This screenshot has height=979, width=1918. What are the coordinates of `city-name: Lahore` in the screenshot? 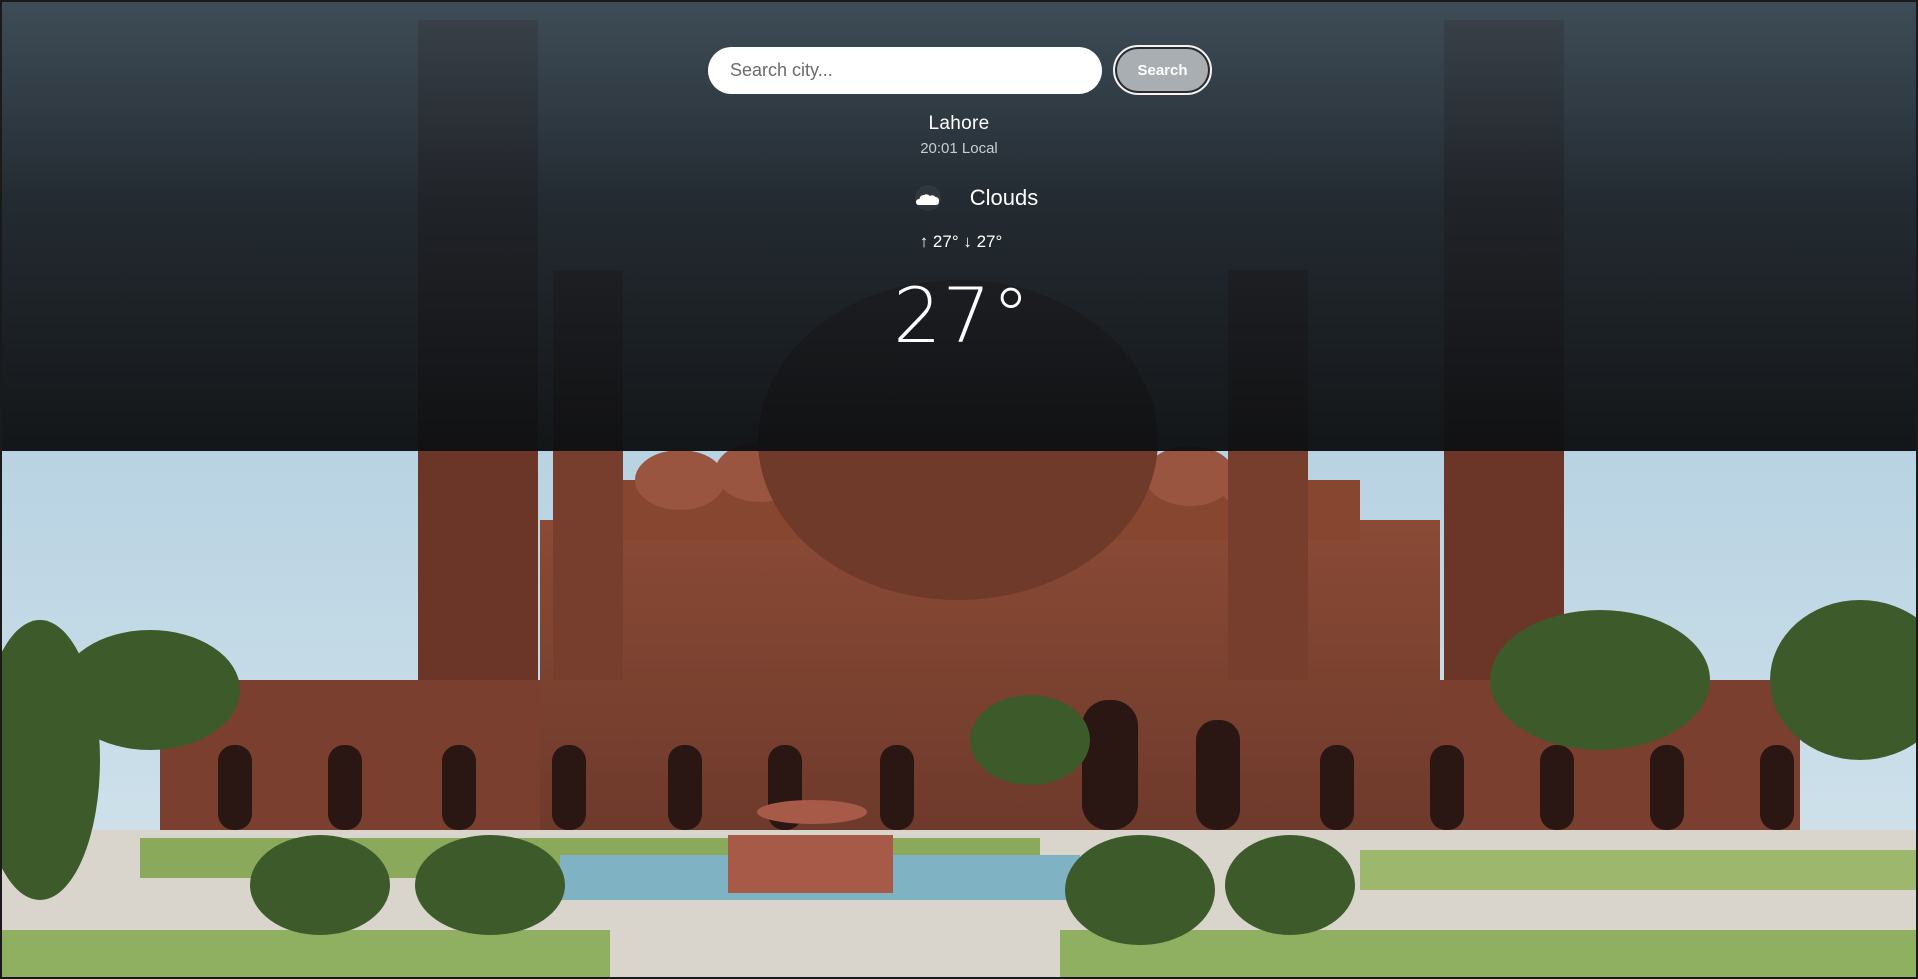 It's located at (959, 123).